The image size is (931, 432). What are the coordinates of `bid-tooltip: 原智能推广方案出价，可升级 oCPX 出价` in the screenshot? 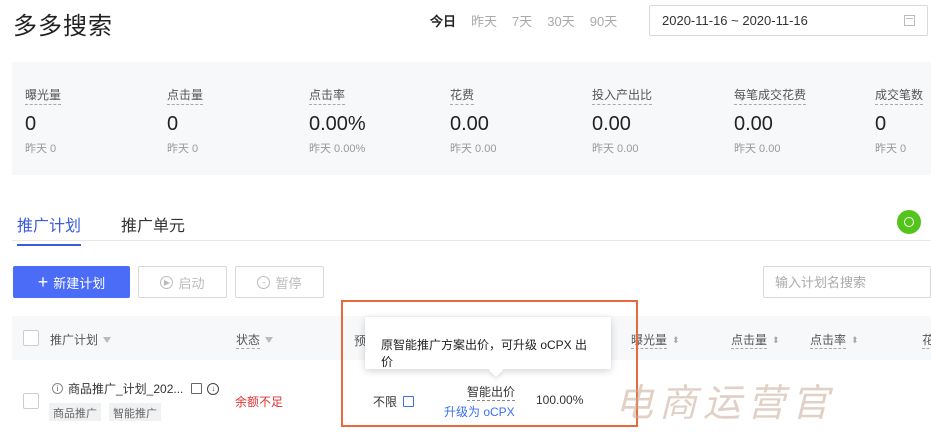 It's located at (488, 343).